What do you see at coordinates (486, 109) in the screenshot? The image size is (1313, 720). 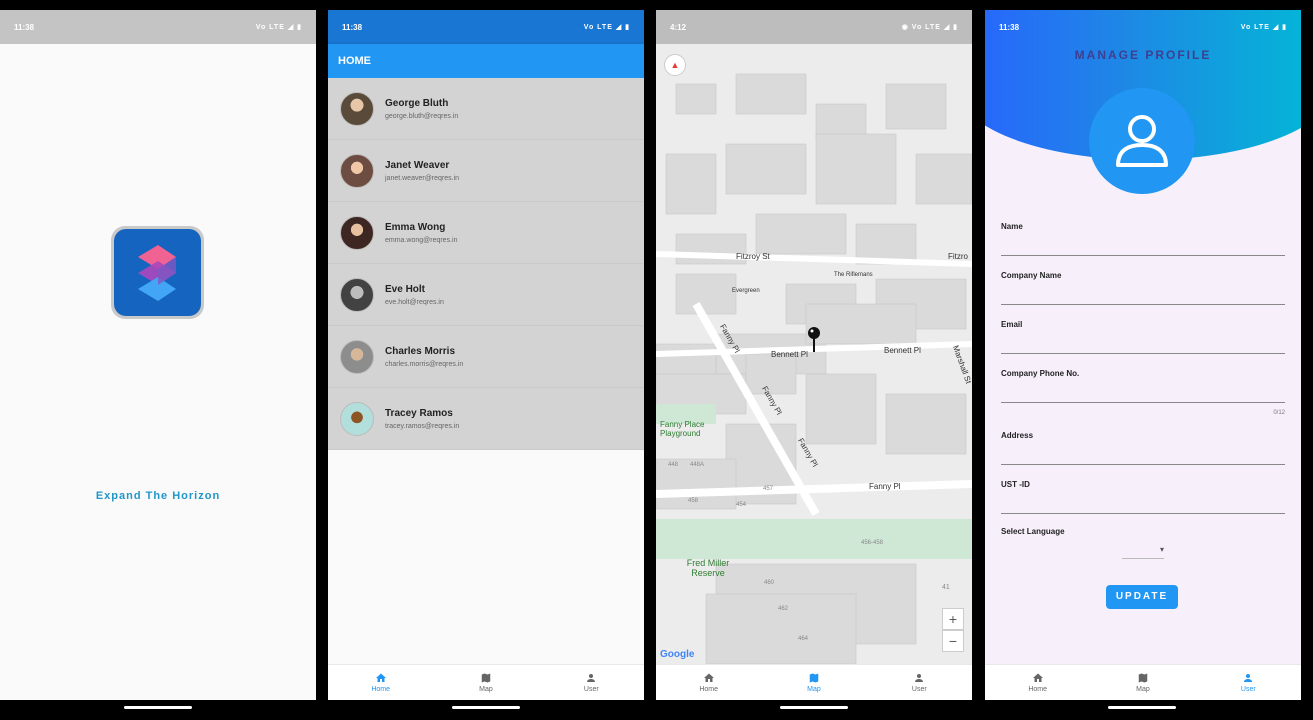 I see `list-item: George Bluth george.bluth@reqres.in` at bounding box center [486, 109].